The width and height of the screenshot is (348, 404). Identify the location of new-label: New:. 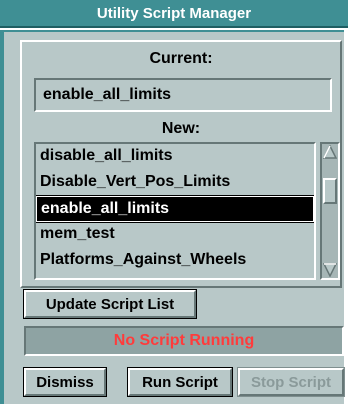
(181, 128).